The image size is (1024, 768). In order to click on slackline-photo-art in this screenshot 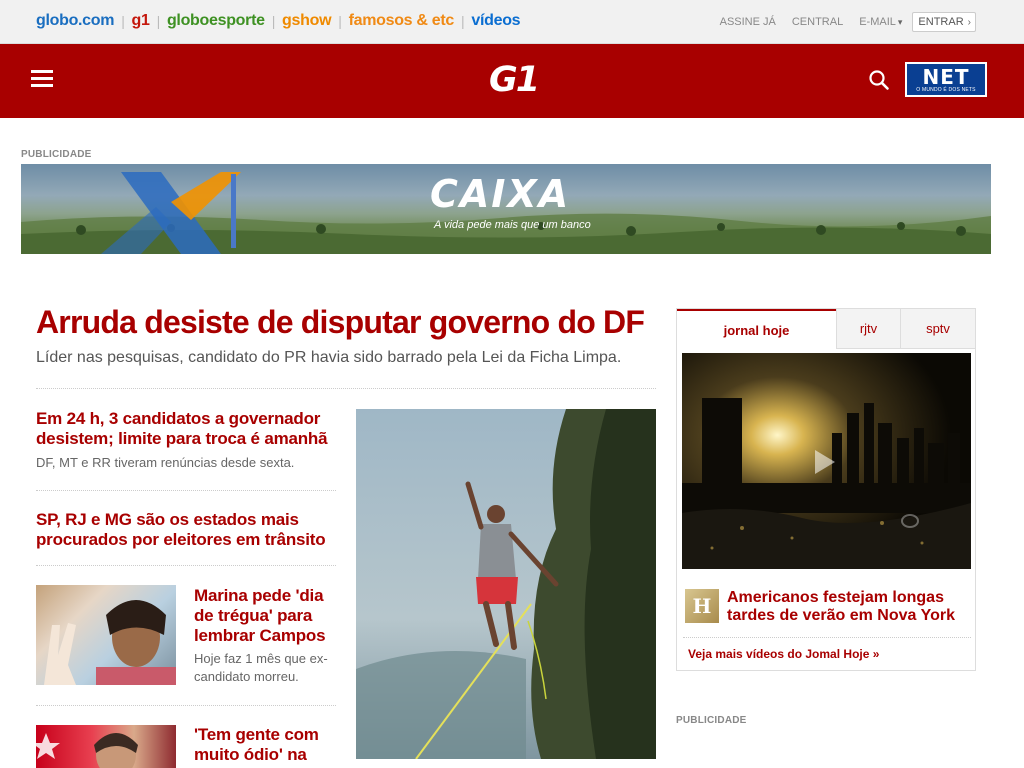, I will do `click(506, 584)`.